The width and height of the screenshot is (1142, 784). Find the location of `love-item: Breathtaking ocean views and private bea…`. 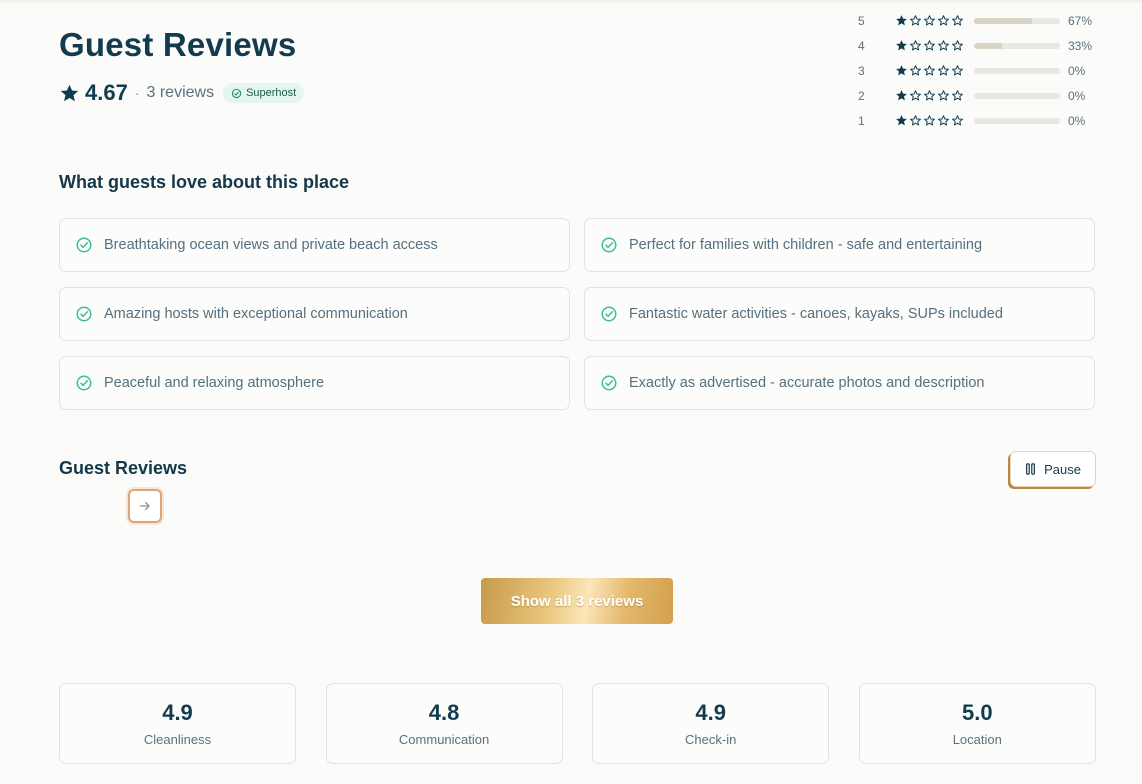

love-item: Breathtaking ocean views and private bea… is located at coordinates (314, 245).